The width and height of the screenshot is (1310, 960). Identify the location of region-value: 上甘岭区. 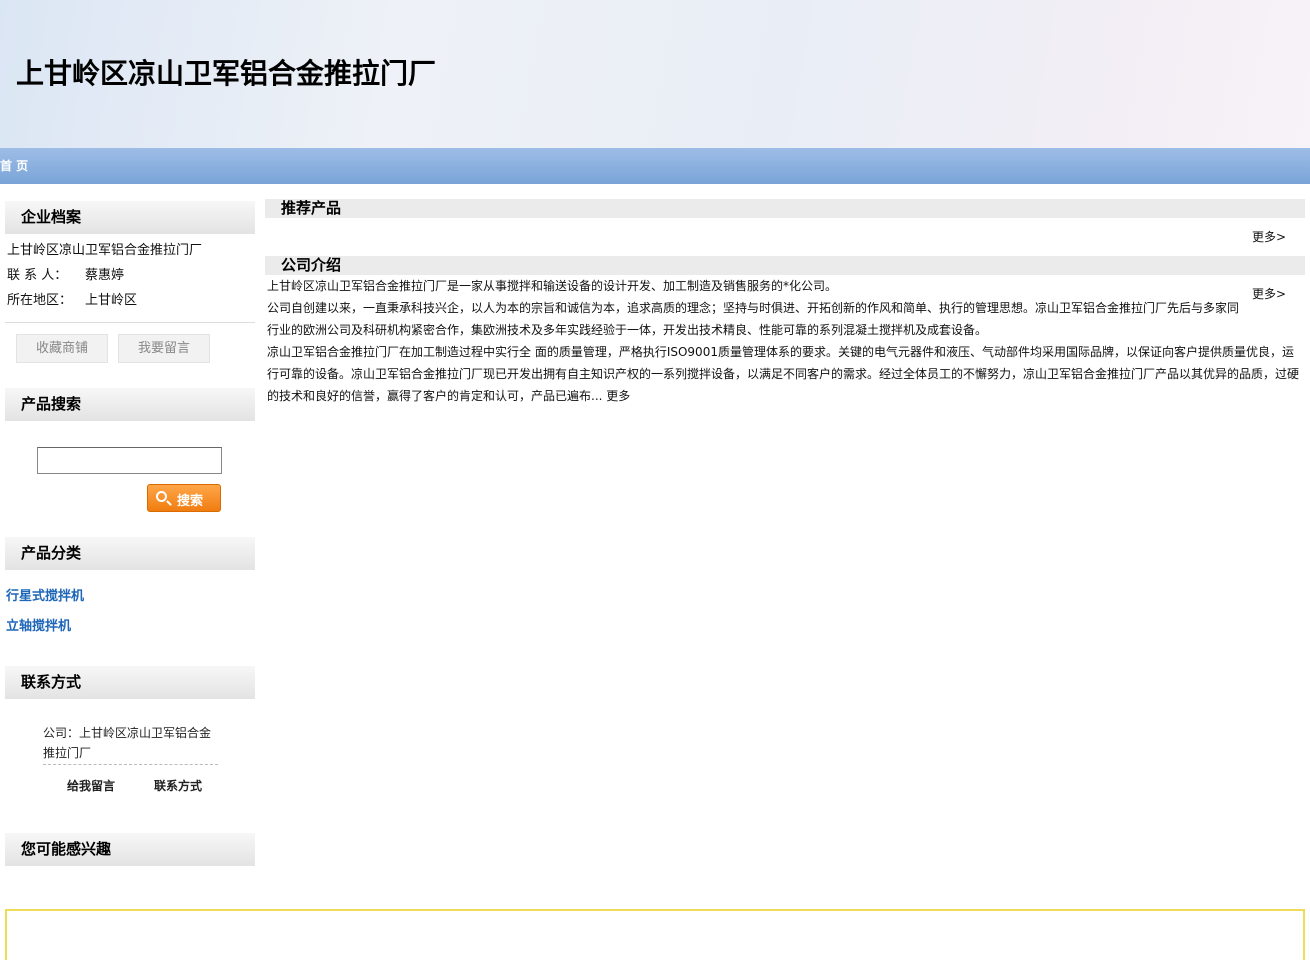
(111, 300).